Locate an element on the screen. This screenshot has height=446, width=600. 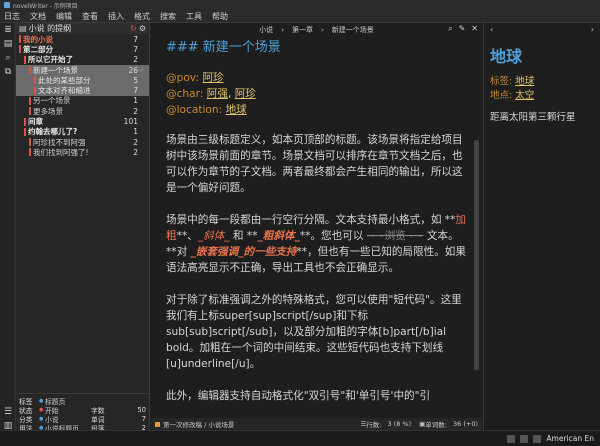
tree-row-label: 文本对齐和缩进 is located at coordinates (64, 91).